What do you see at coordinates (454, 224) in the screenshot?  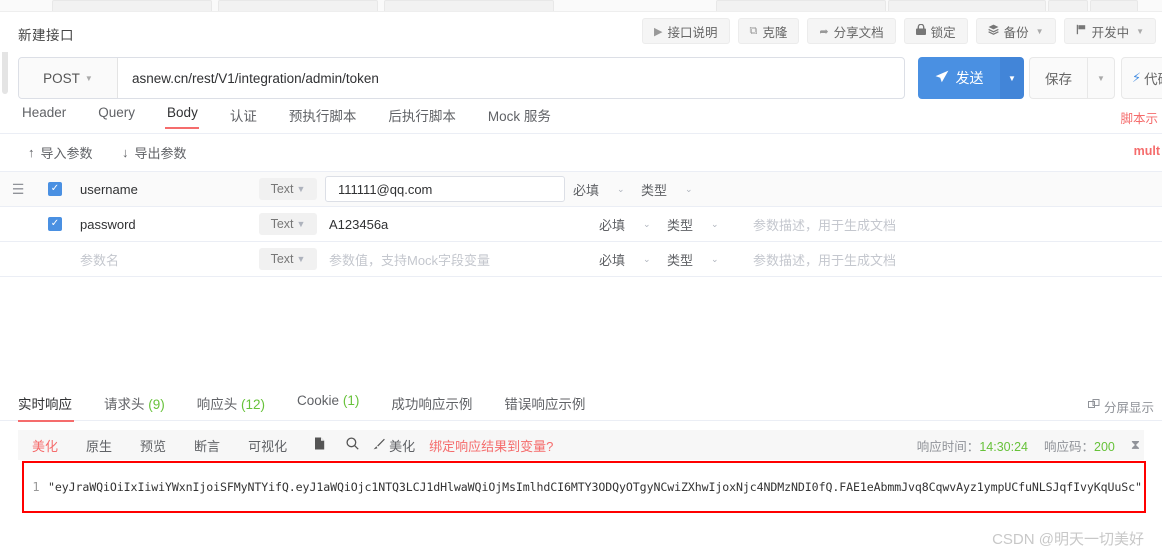 I see `param-value-input: A123456a` at bounding box center [454, 224].